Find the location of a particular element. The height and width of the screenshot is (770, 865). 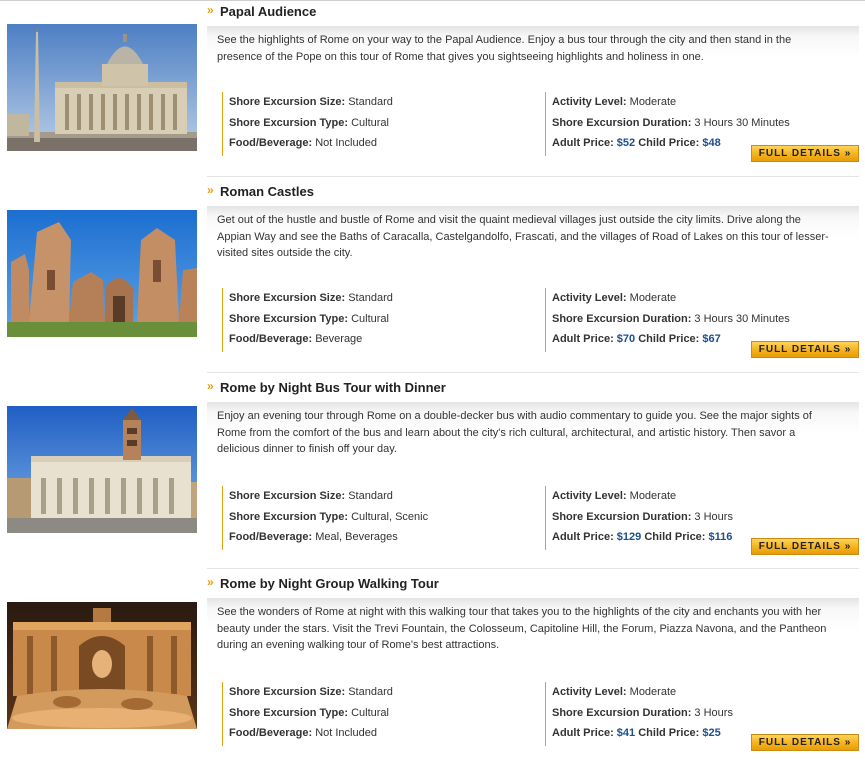

adult-price: $41 is located at coordinates (626, 733).